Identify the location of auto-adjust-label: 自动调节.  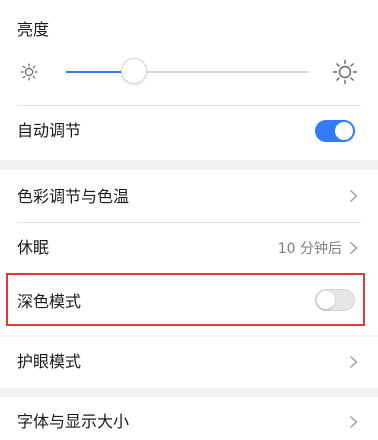
(49, 130).